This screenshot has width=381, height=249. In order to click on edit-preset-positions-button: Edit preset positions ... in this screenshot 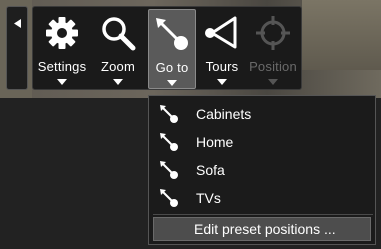, I will do `click(262, 229)`.